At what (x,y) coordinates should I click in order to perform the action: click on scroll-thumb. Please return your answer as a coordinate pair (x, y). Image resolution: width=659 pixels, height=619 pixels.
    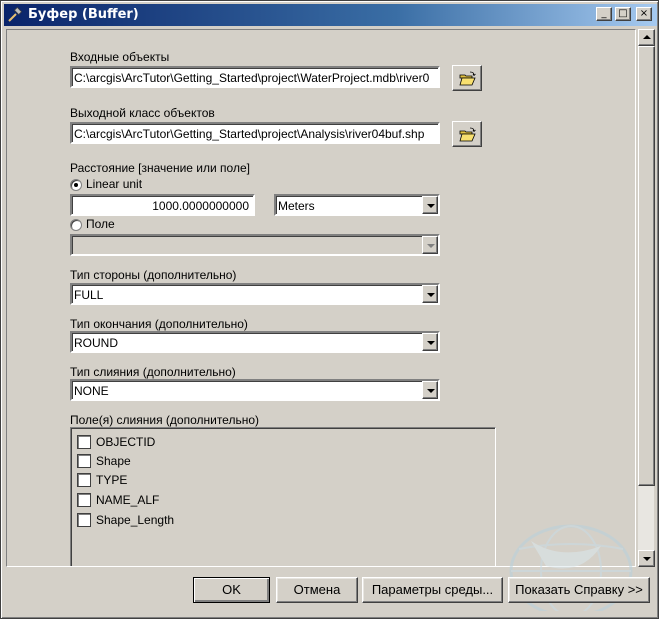
    Looking at the image, I should click on (646, 266).